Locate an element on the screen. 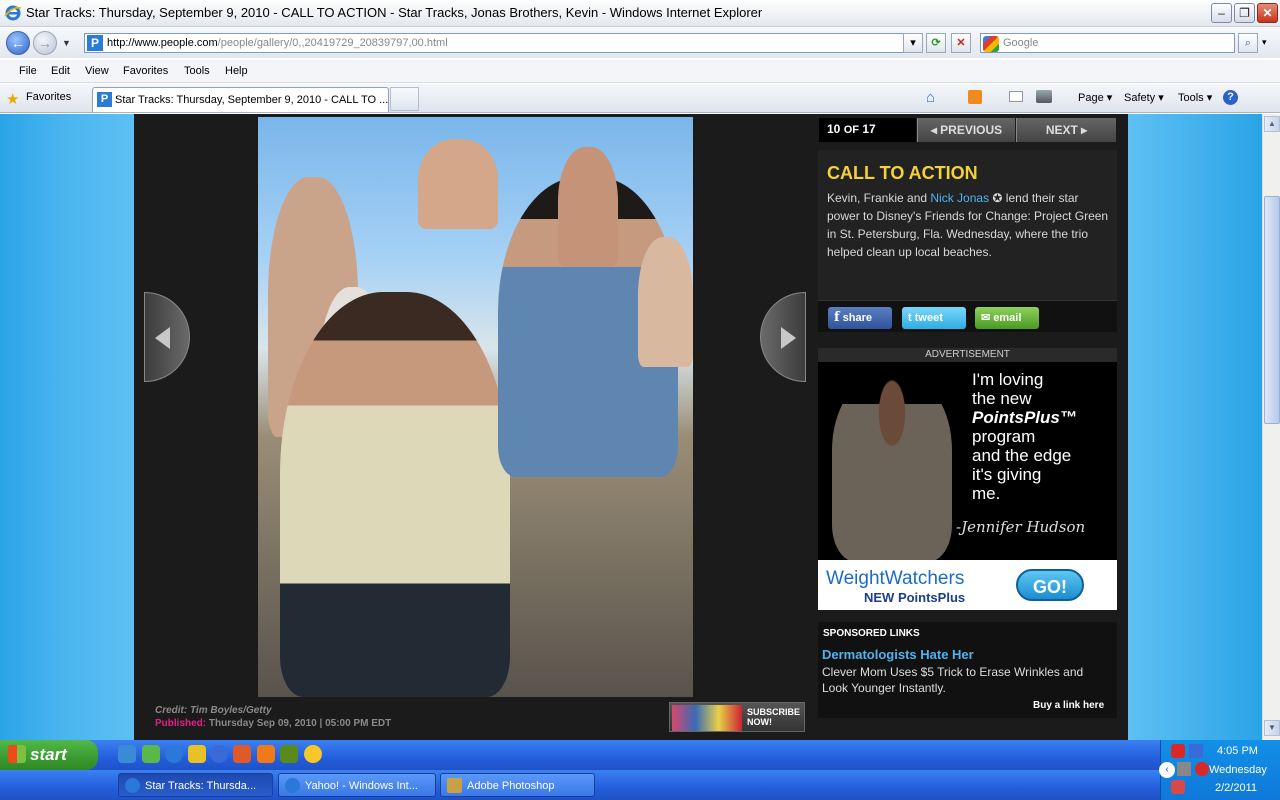 This screenshot has width=1280, height=800. gallery-counter: 10 OF 17 is located at coordinates (867, 130).